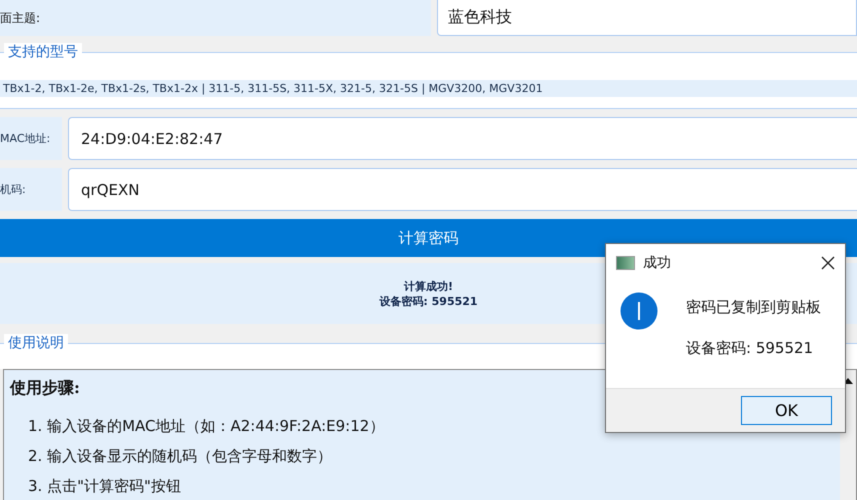 This screenshot has height=500, width=857. I want to click on group-title: 支持的型号, so click(43, 52).